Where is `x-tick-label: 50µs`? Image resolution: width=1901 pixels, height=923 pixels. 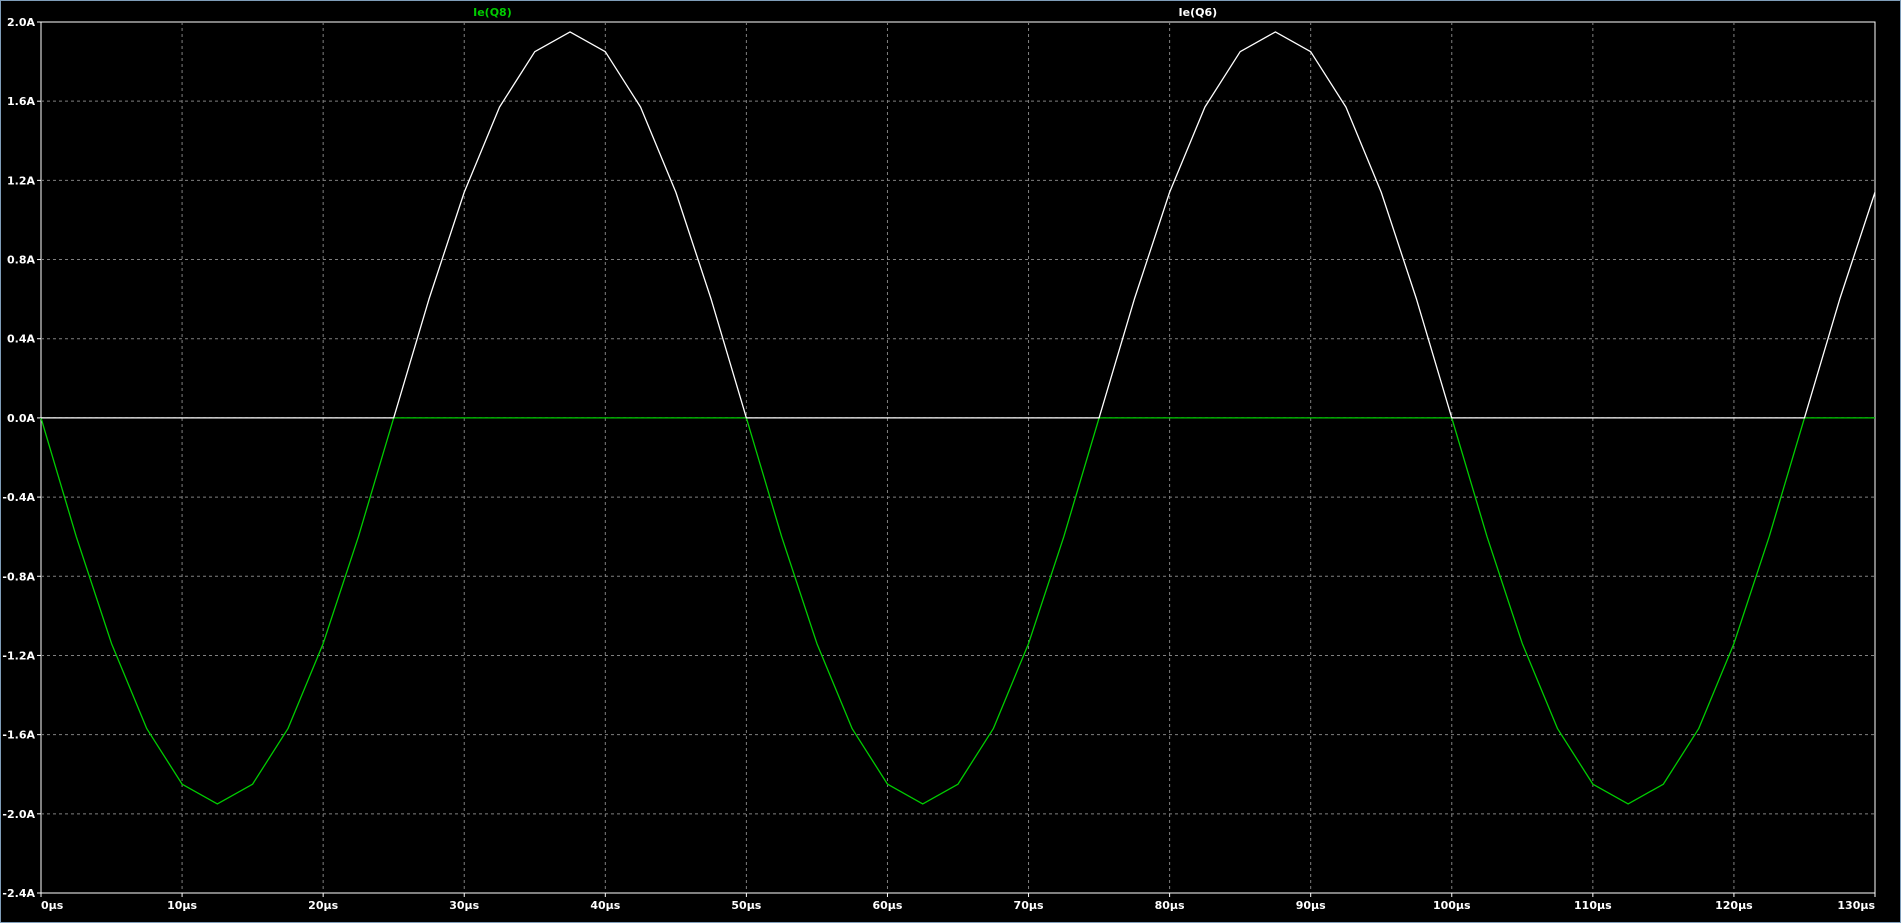
x-tick-label: 50µs is located at coordinates (746, 905).